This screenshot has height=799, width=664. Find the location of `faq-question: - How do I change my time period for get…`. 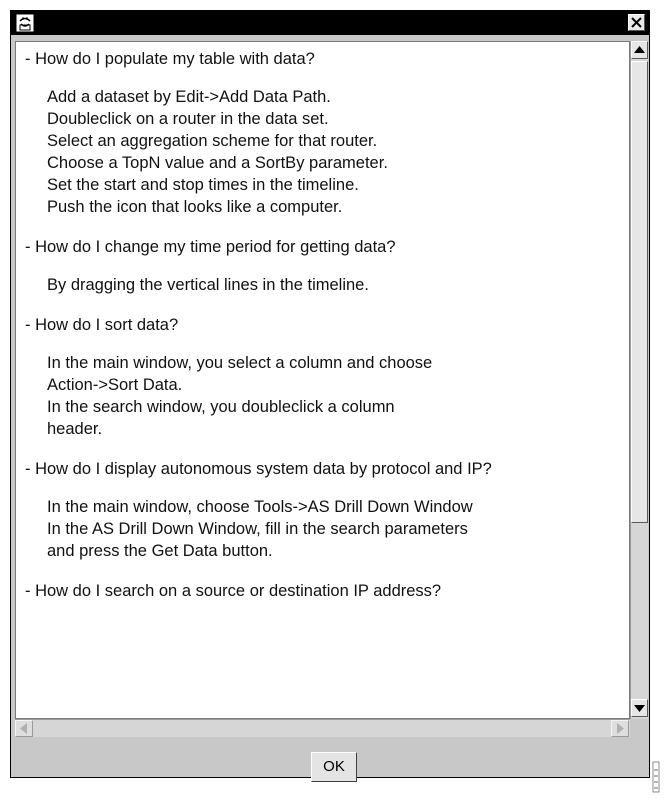

faq-question: - How do I change my time period for get… is located at coordinates (210, 247).